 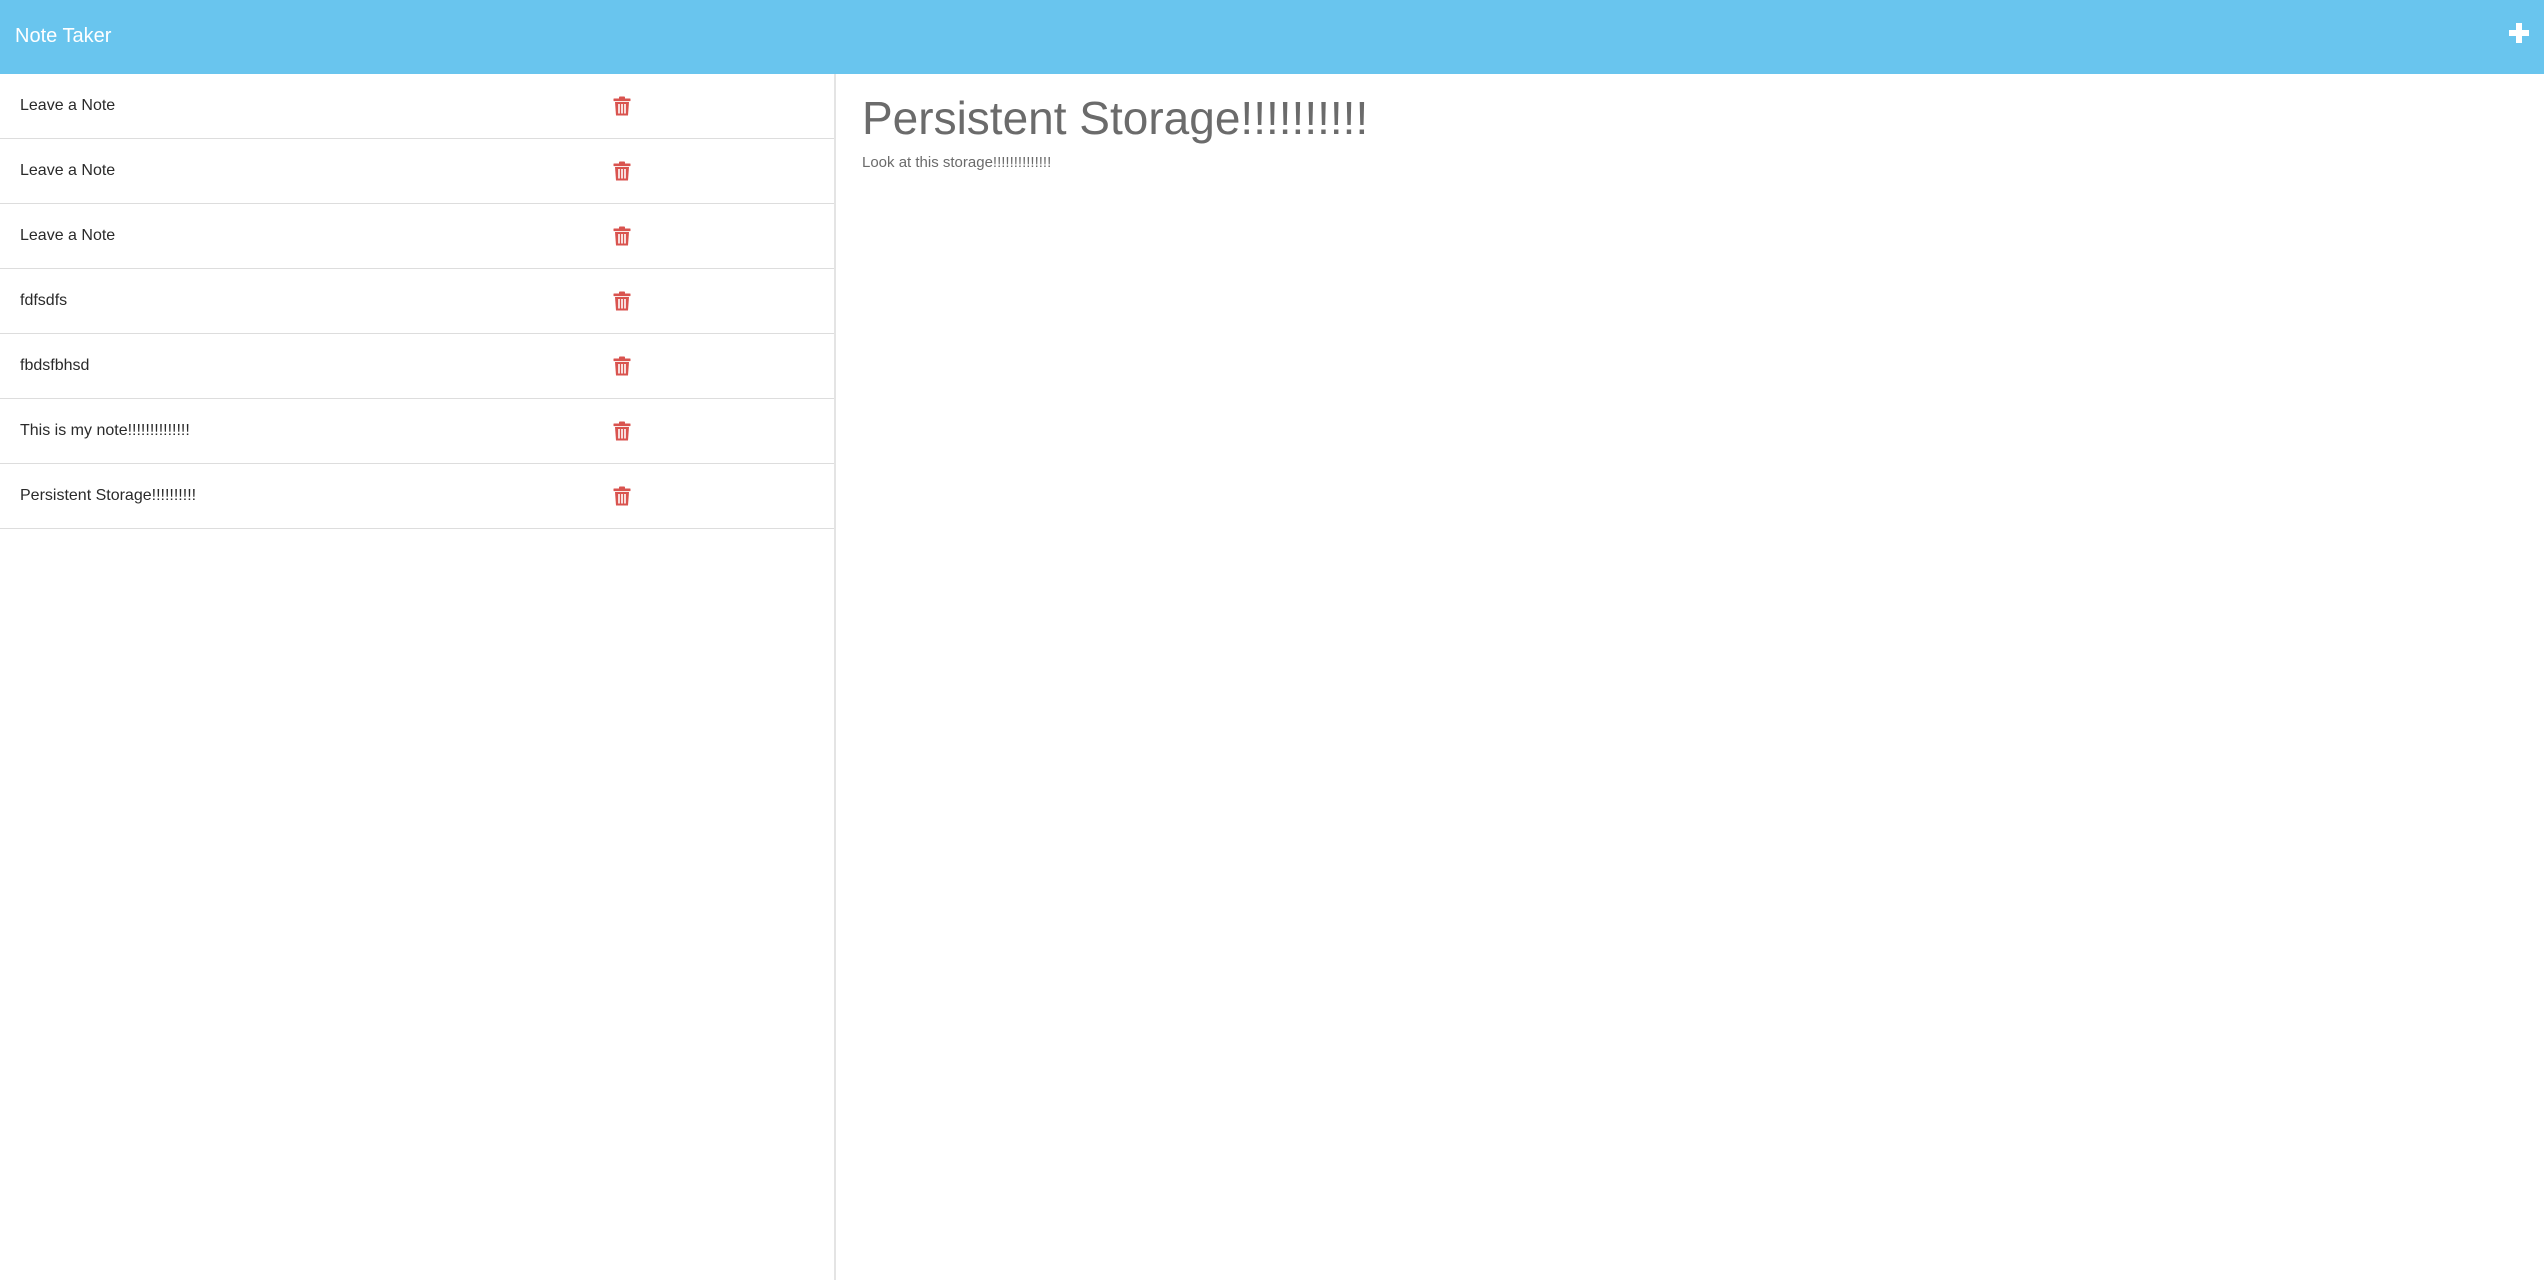 I want to click on app-brand: Note Taker, so click(x=63, y=37).